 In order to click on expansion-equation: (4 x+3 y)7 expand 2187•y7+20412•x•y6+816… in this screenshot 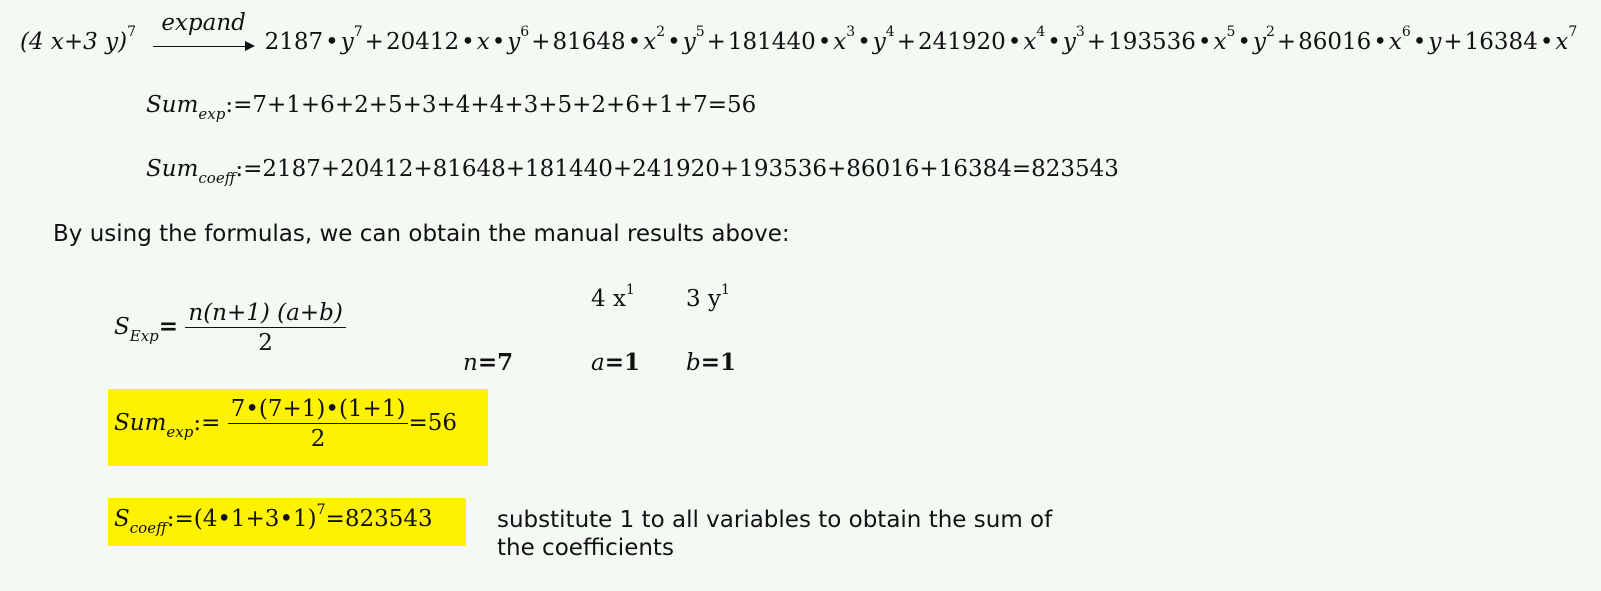, I will do `click(799, 34)`.